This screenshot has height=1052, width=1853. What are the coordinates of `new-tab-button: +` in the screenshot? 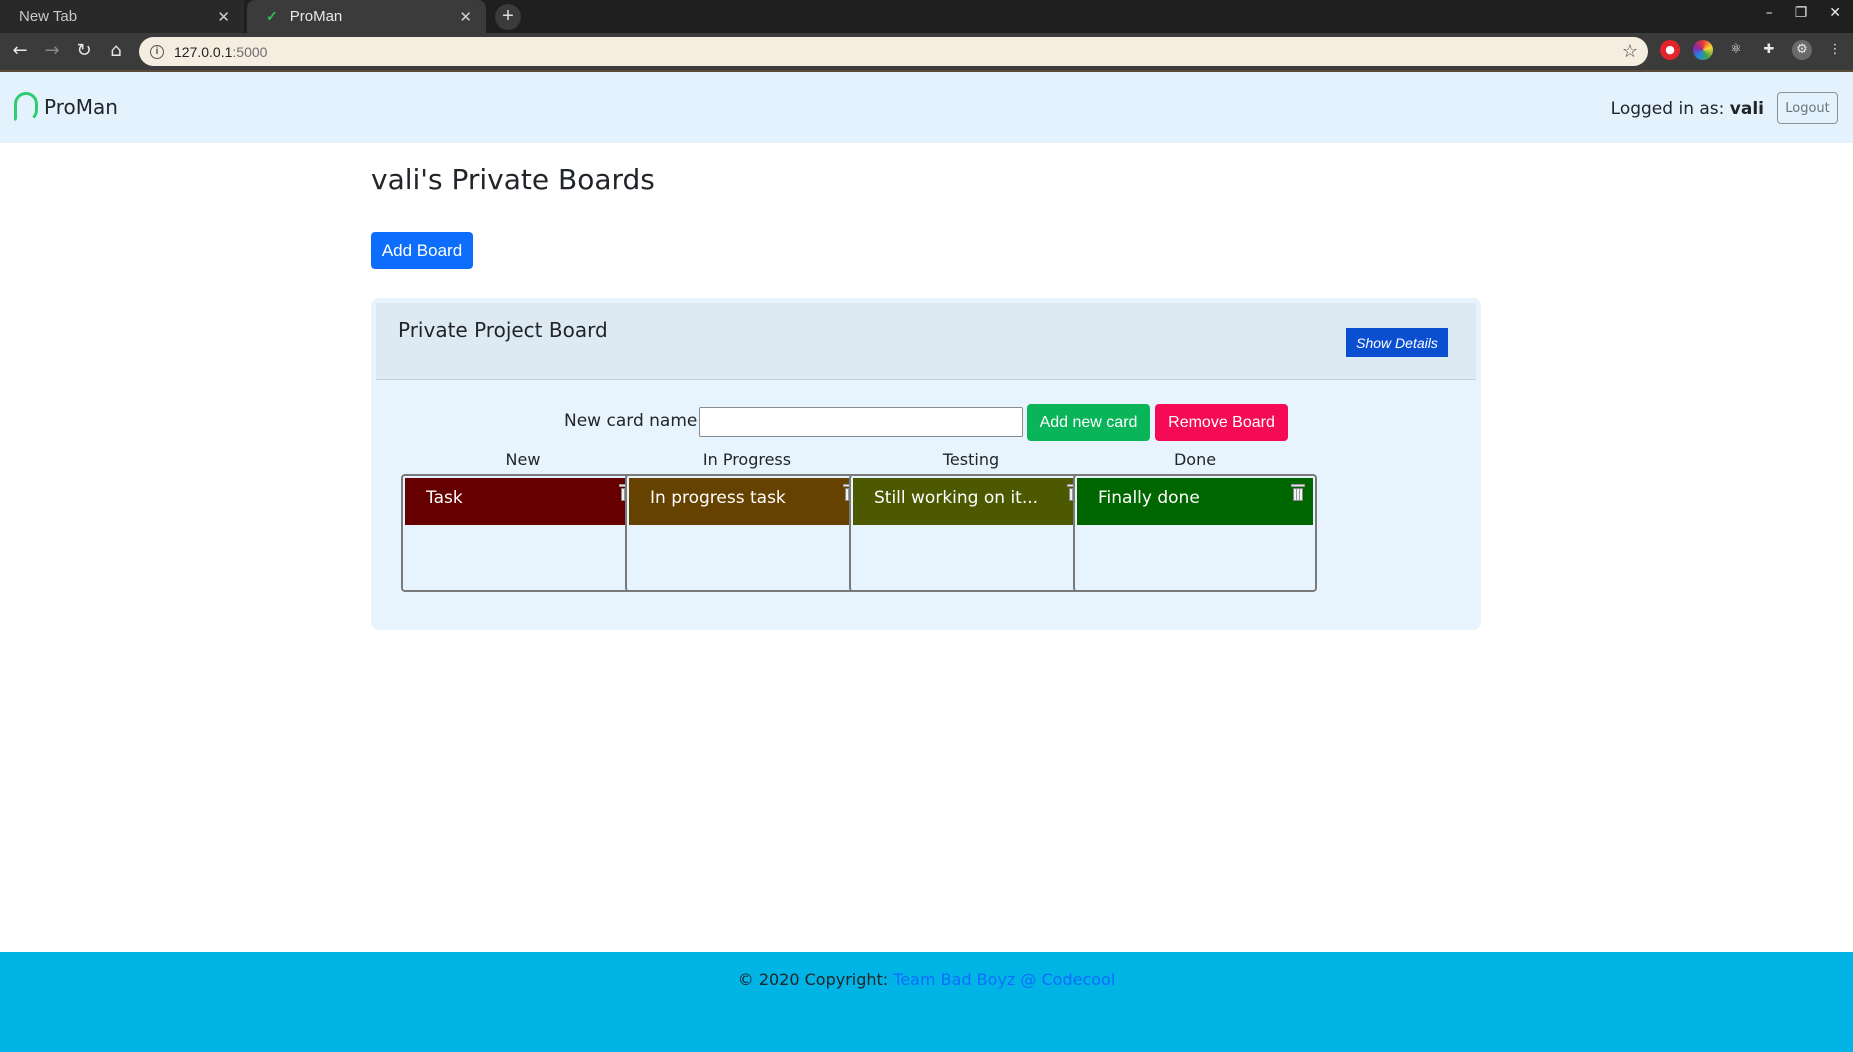 It's located at (508, 17).